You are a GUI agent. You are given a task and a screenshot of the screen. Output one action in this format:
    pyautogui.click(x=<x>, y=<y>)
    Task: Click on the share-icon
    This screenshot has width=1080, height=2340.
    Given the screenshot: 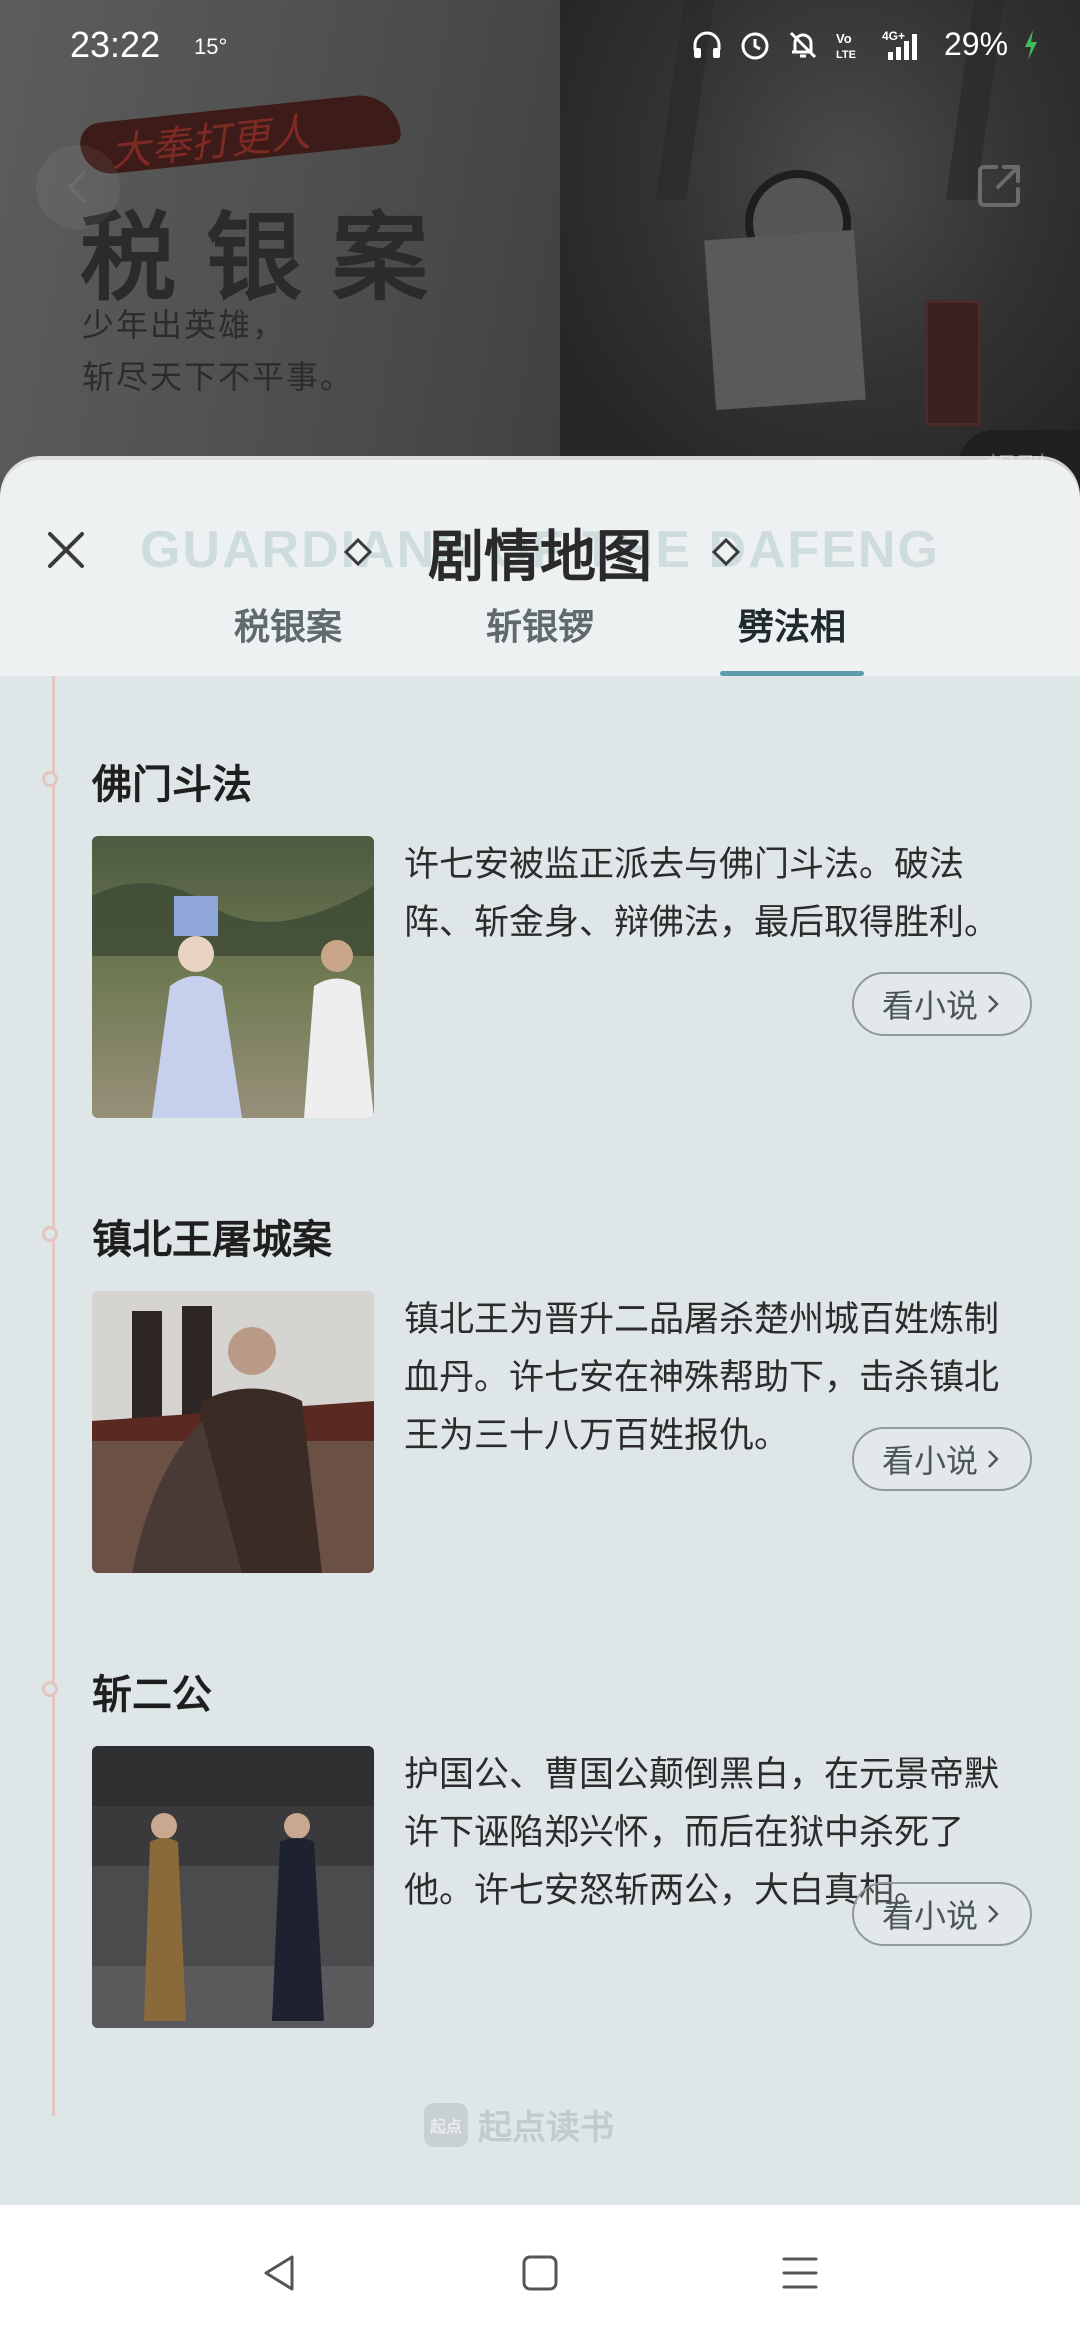 What is the action you would take?
    pyautogui.click(x=999, y=186)
    